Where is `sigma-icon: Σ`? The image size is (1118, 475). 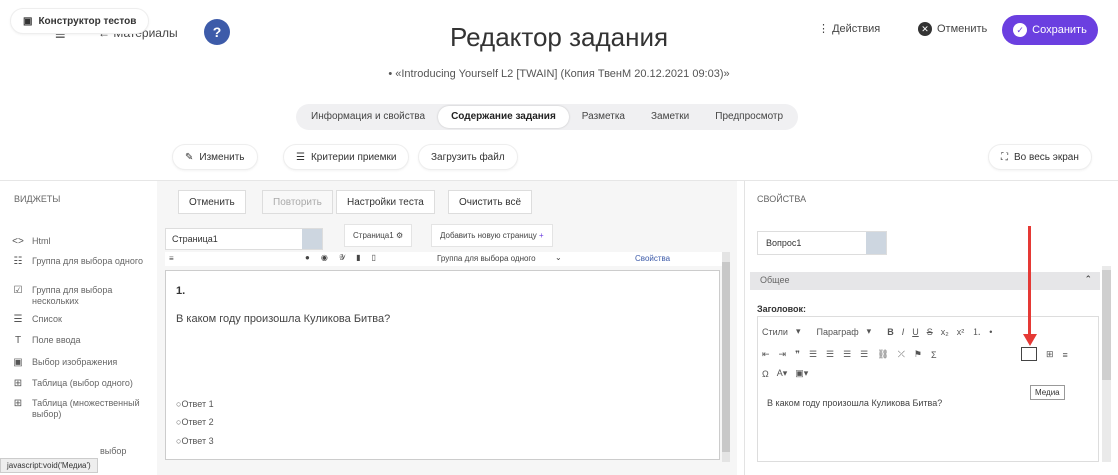 sigma-icon: Σ is located at coordinates (934, 355).